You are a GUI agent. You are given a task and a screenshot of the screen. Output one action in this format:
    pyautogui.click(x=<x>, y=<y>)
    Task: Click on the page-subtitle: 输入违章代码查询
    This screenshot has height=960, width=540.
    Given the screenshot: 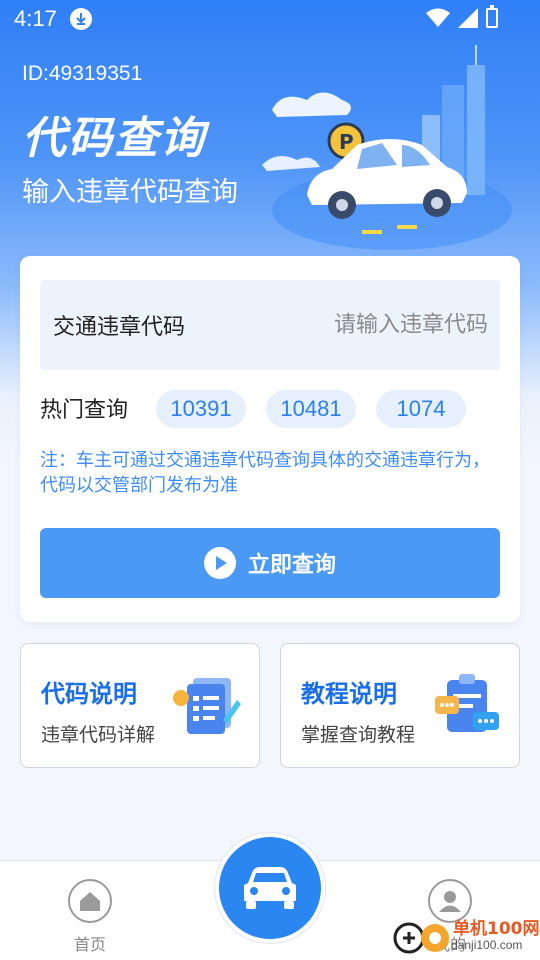 What is the action you would take?
    pyautogui.click(x=130, y=192)
    